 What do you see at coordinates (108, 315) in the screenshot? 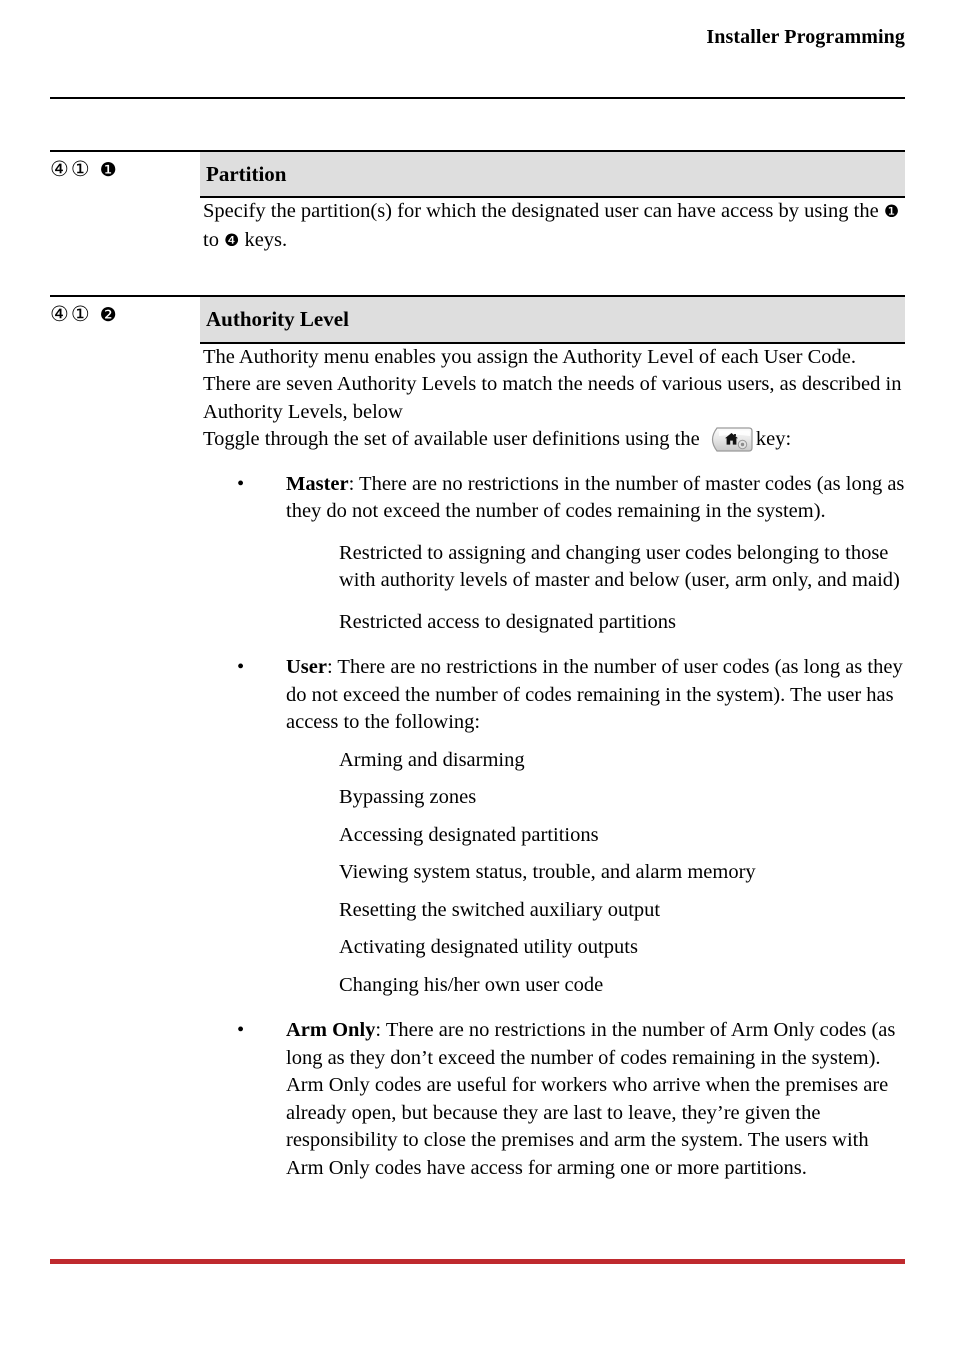
I see `neg-circled-two-icon: ❷` at bounding box center [108, 315].